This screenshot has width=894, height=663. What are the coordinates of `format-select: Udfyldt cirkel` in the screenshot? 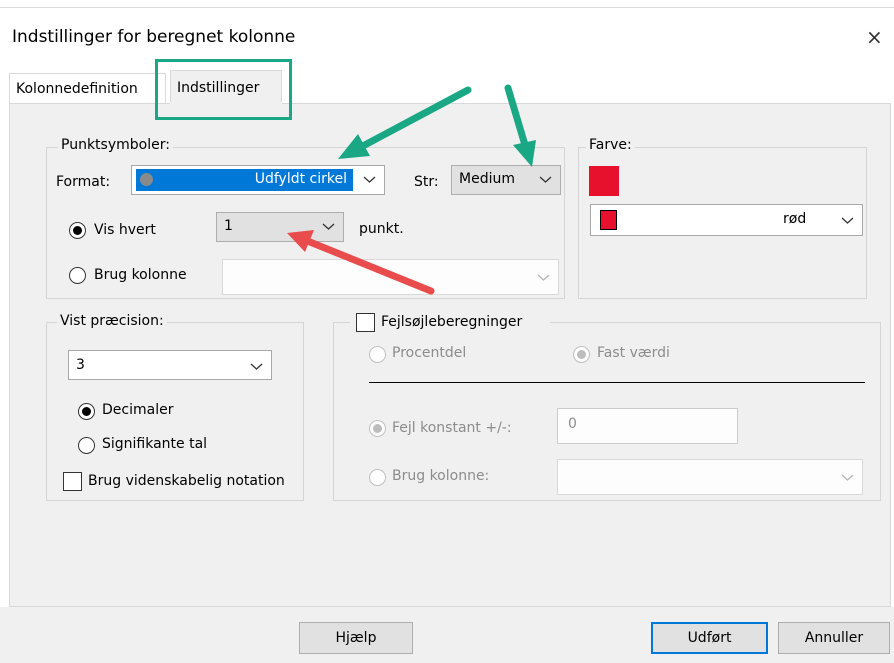 It's located at (258, 180).